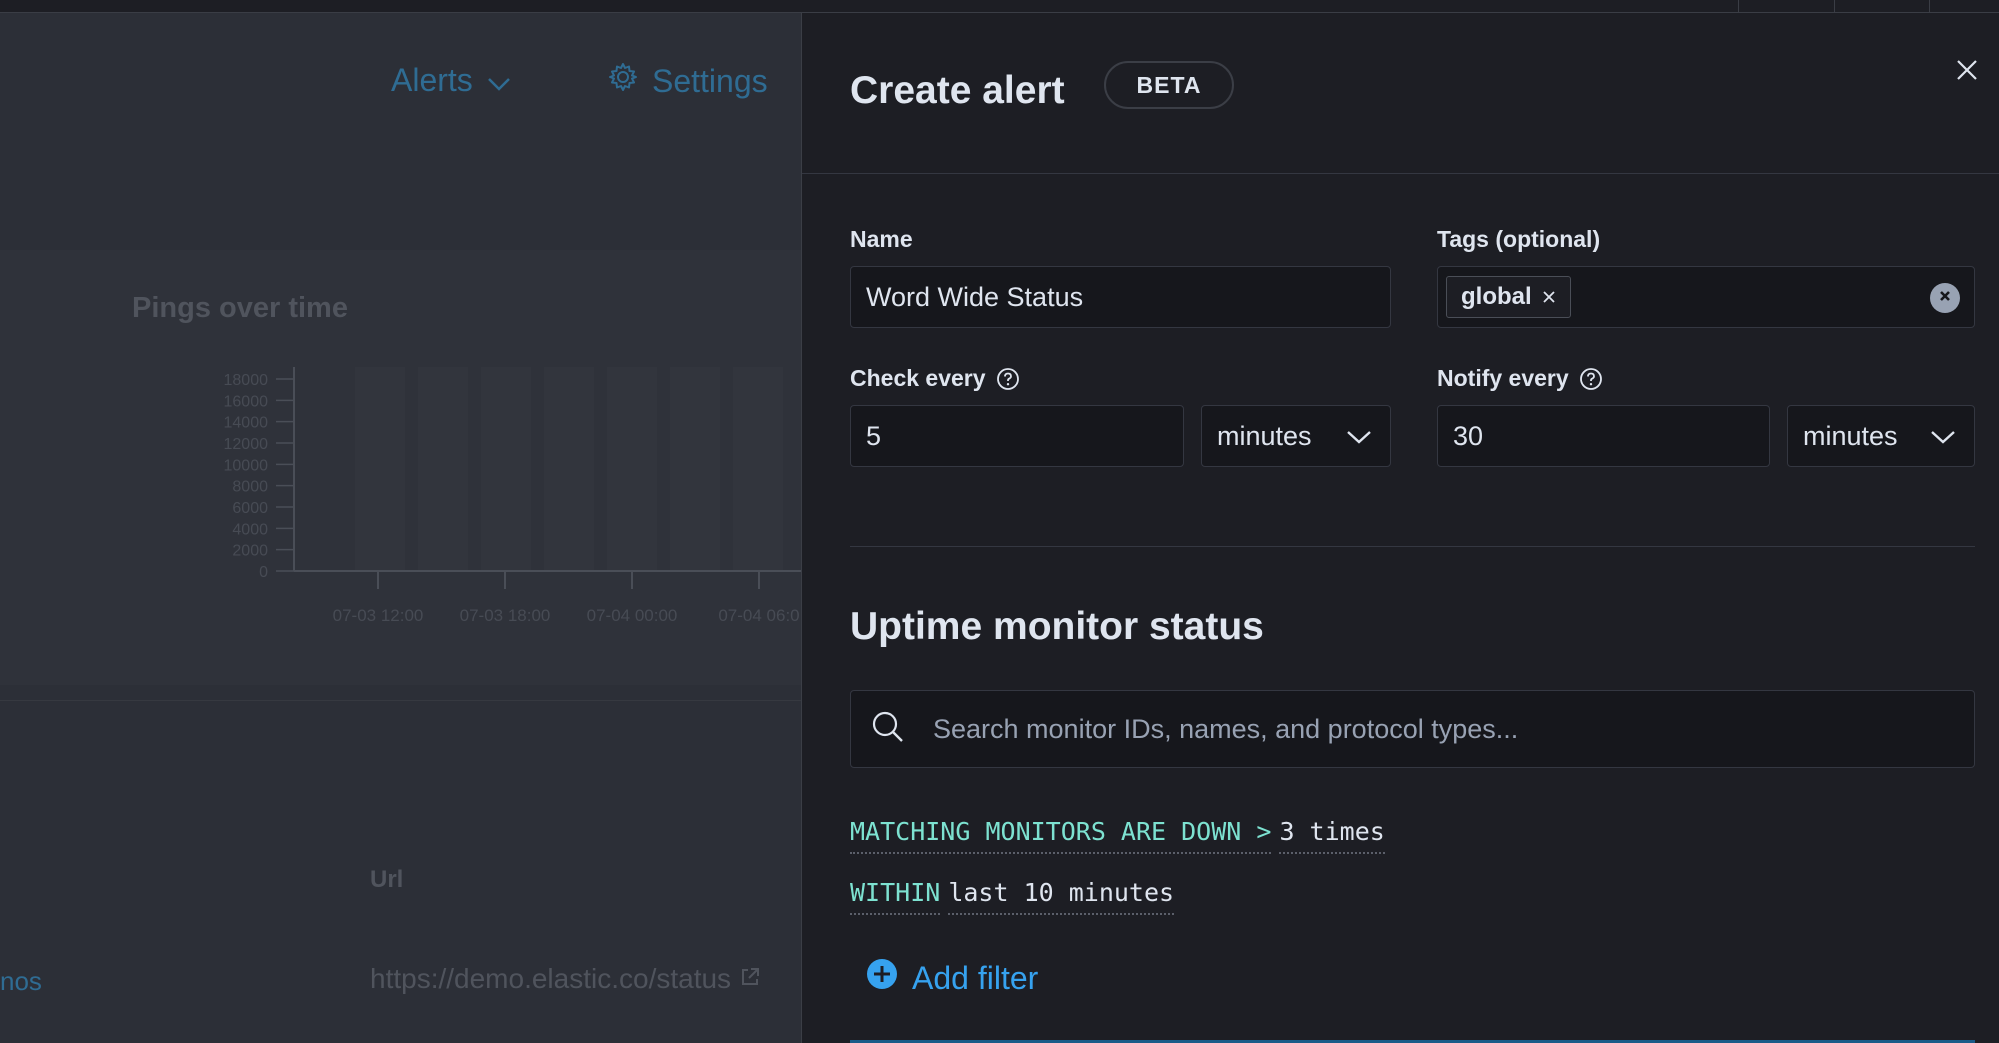 The height and width of the screenshot is (1043, 1999). Describe the element at coordinates (1264, 435) in the screenshot. I see `check-every-unit-value: minutes` at that location.